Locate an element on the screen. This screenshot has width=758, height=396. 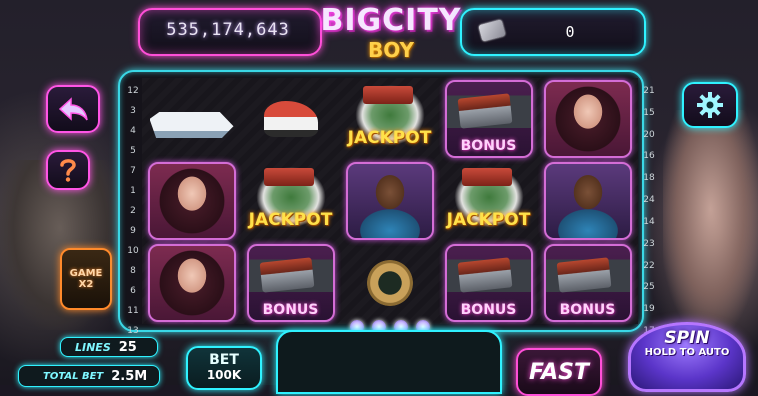
payline-number: 10 is located at coordinates (133, 251).